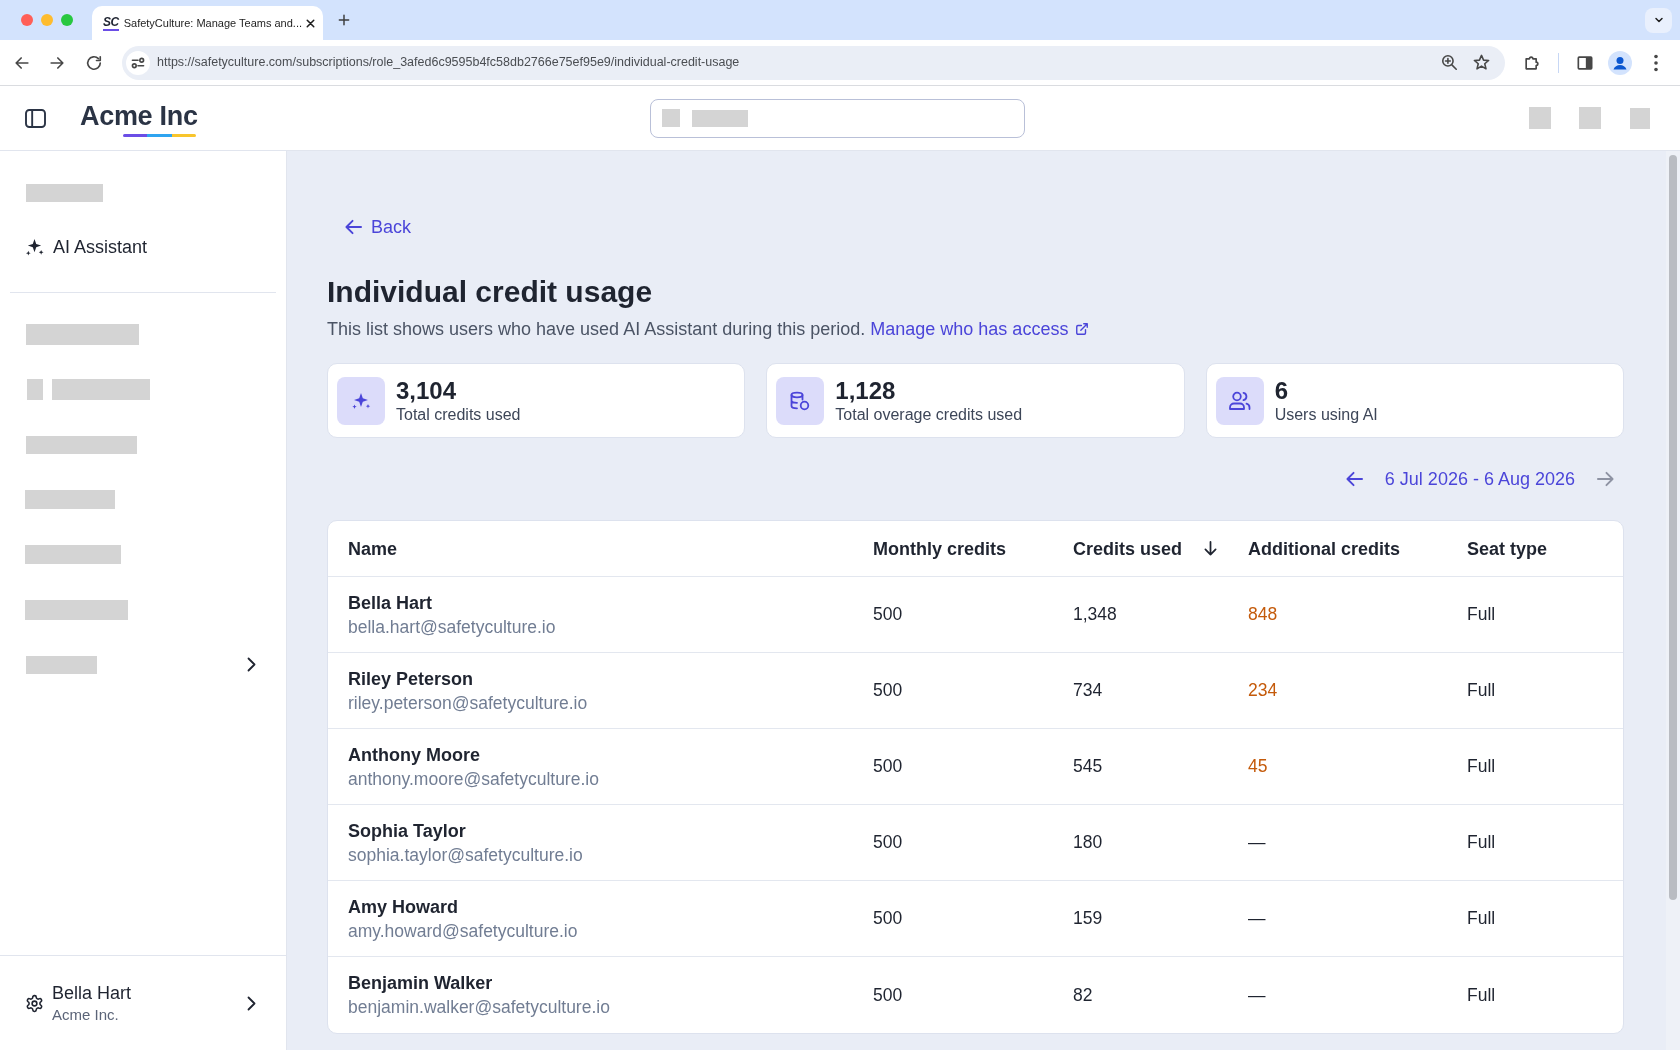 The width and height of the screenshot is (1680, 1050). I want to click on table-cell: 1,348, so click(1095, 614).